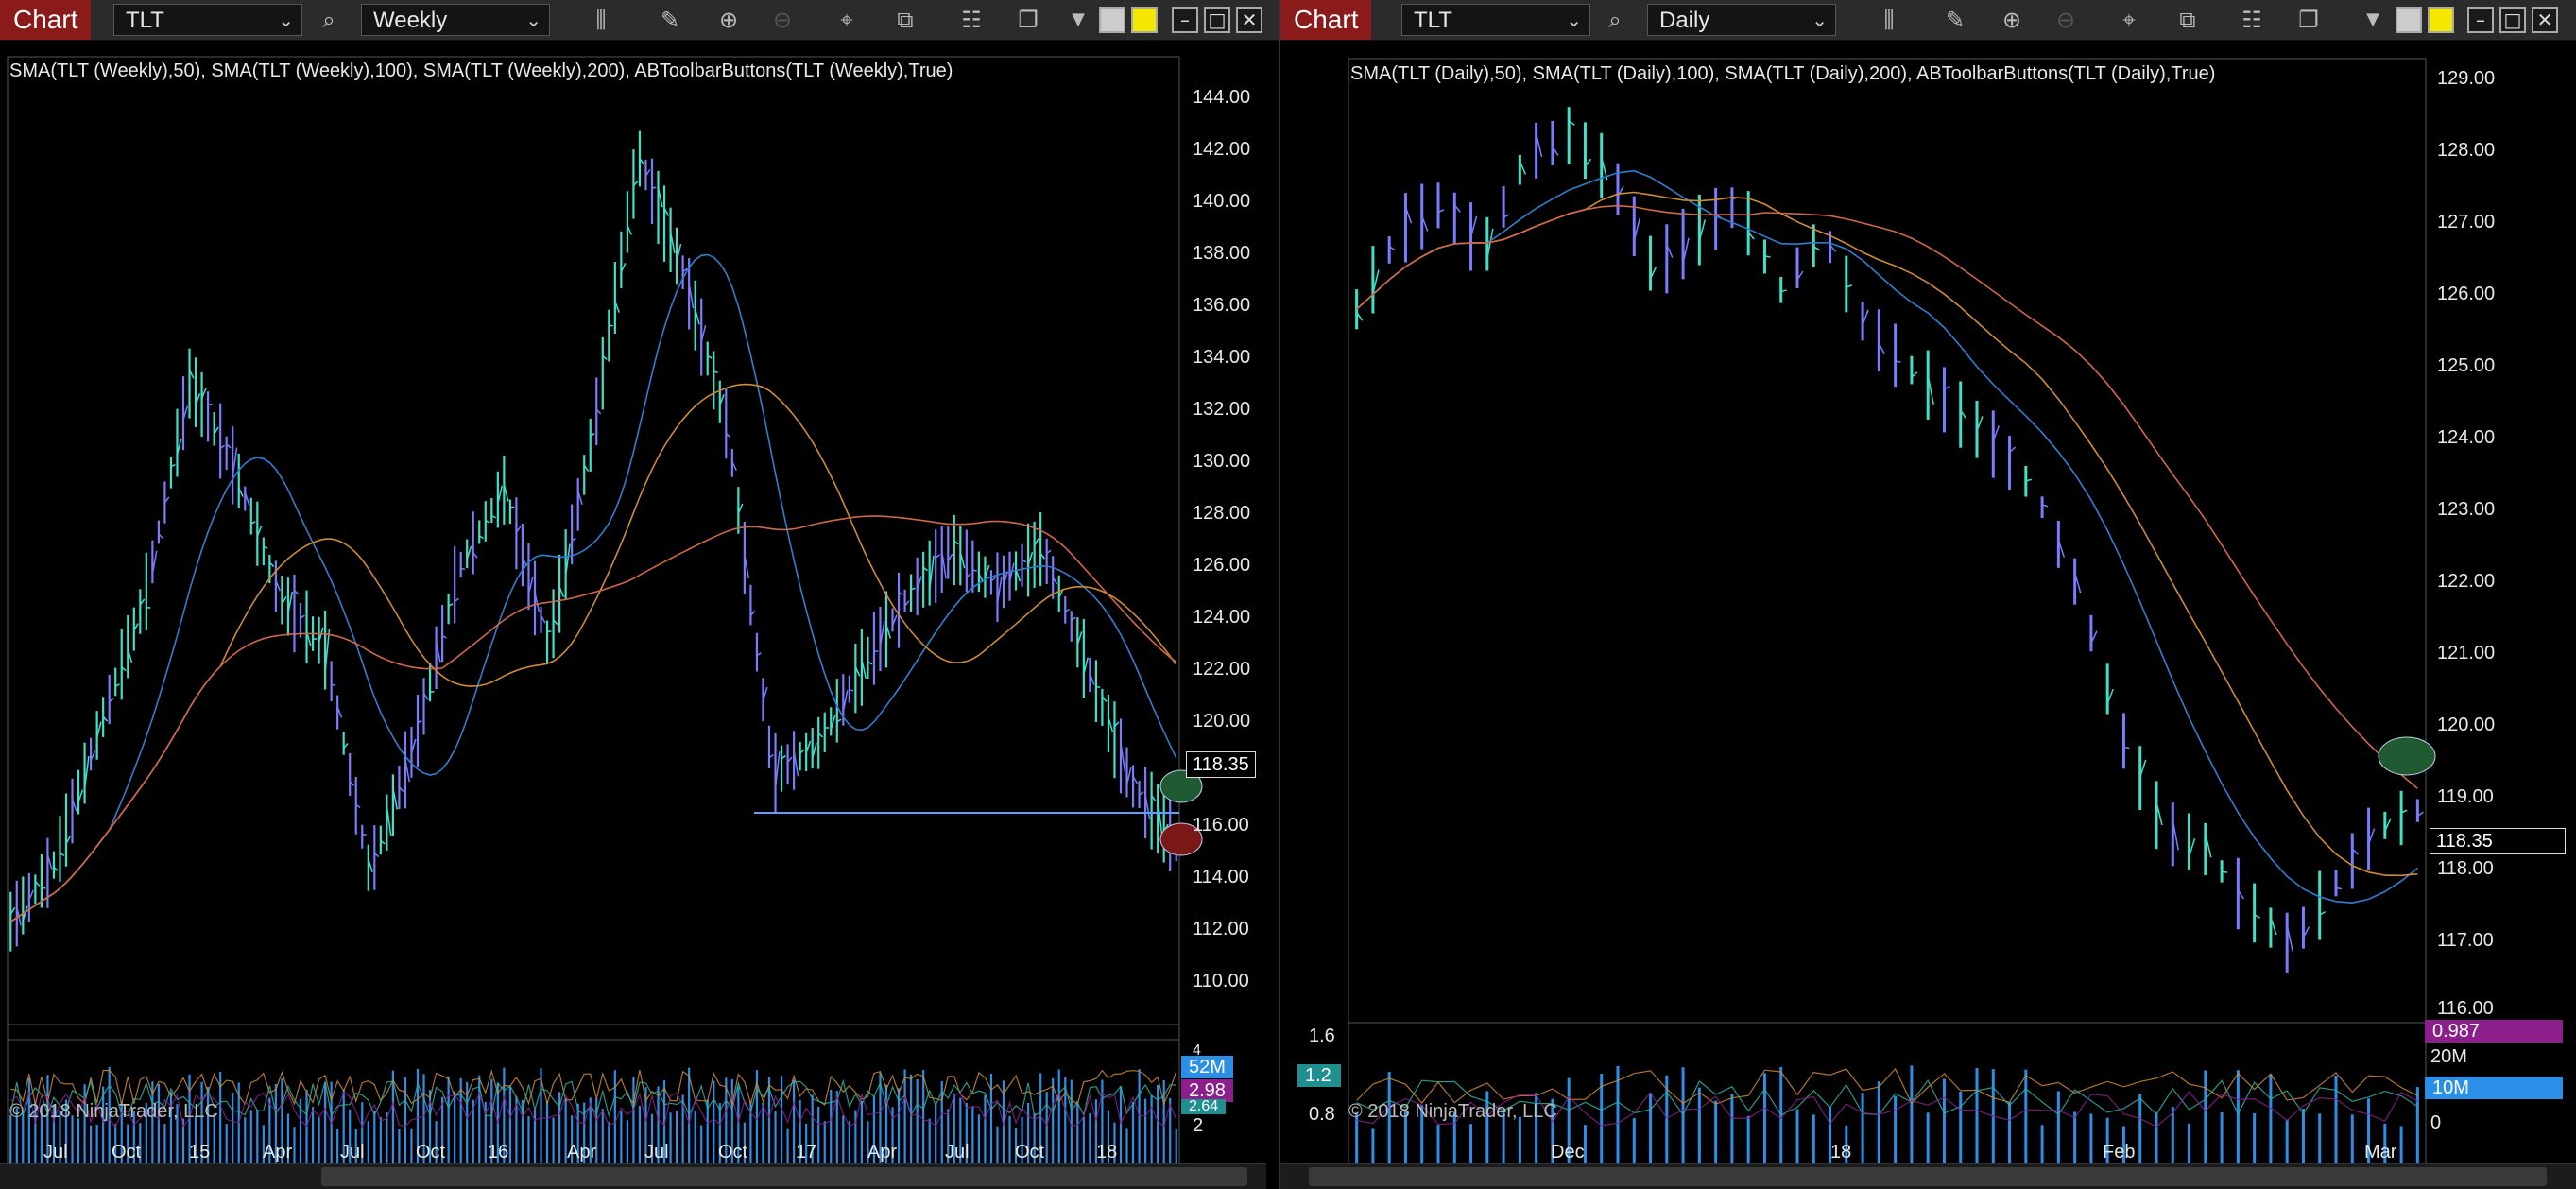 This screenshot has height=1189, width=2576. What do you see at coordinates (1222, 358) in the screenshot?
I see `price-tick-label: 134.00` at bounding box center [1222, 358].